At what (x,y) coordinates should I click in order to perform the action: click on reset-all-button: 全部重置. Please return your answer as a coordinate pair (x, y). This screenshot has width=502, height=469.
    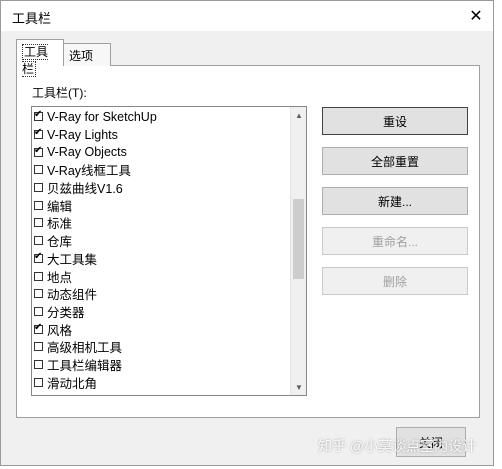
    Looking at the image, I should click on (395, 161).